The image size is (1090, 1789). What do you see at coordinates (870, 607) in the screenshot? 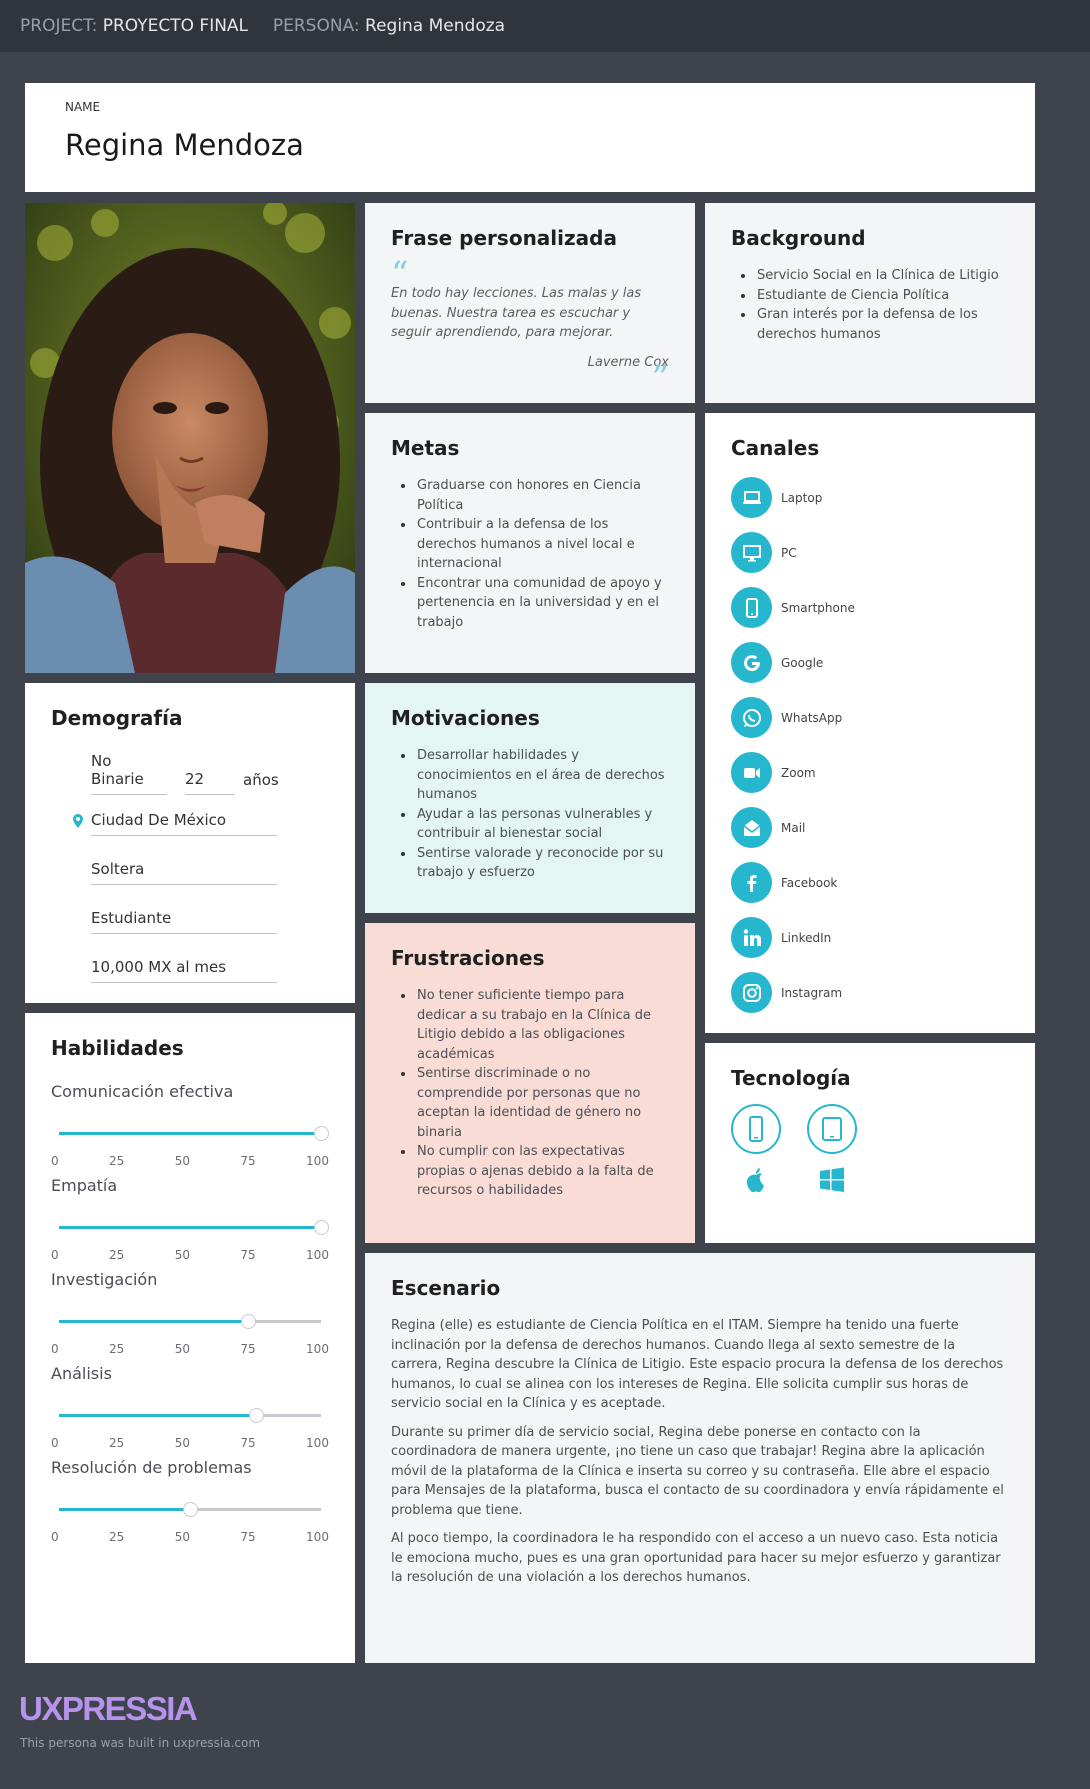
I see `channel-item: Smartphone` at bounding box center [870, 607].